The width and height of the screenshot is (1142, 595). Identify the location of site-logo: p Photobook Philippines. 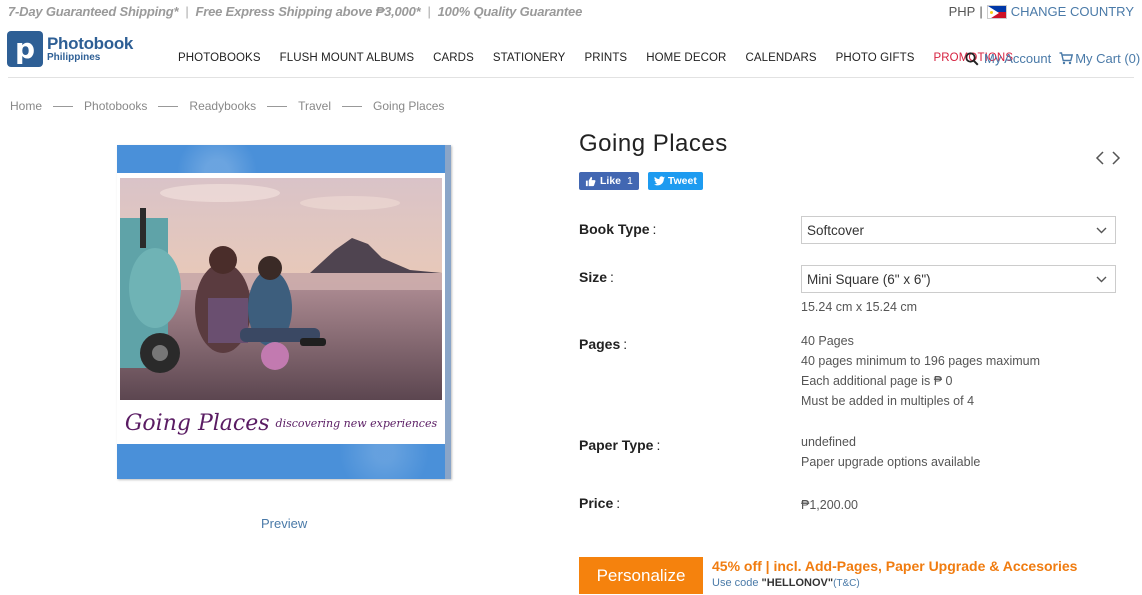
(70, 49).